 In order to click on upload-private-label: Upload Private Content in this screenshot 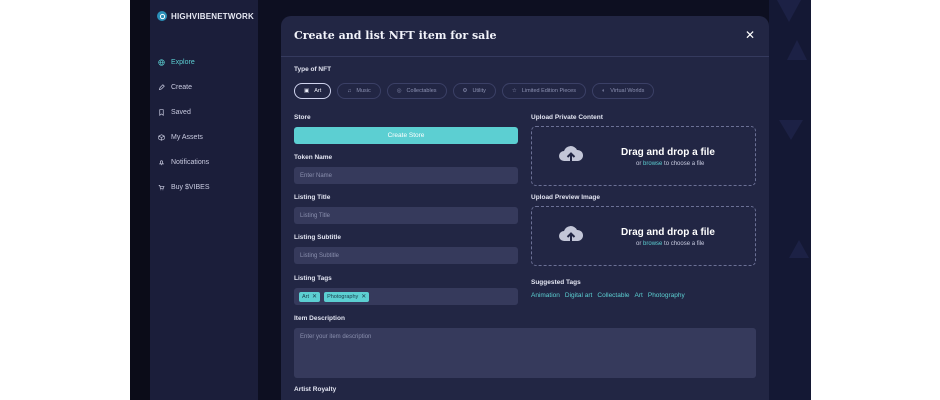, I will do `click(567, 117)`.